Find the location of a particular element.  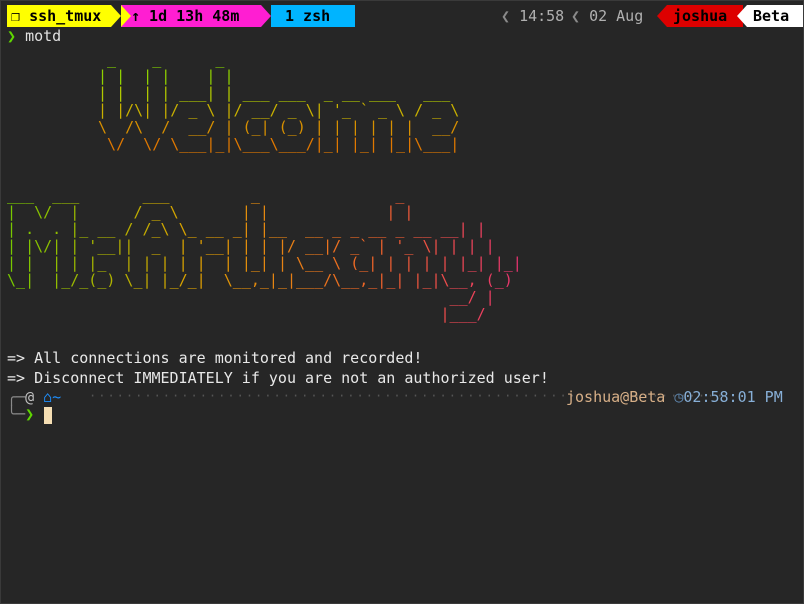

hostname-banner-line: | \/ | / _ \ | | | | is located at coordinates (210, 212).